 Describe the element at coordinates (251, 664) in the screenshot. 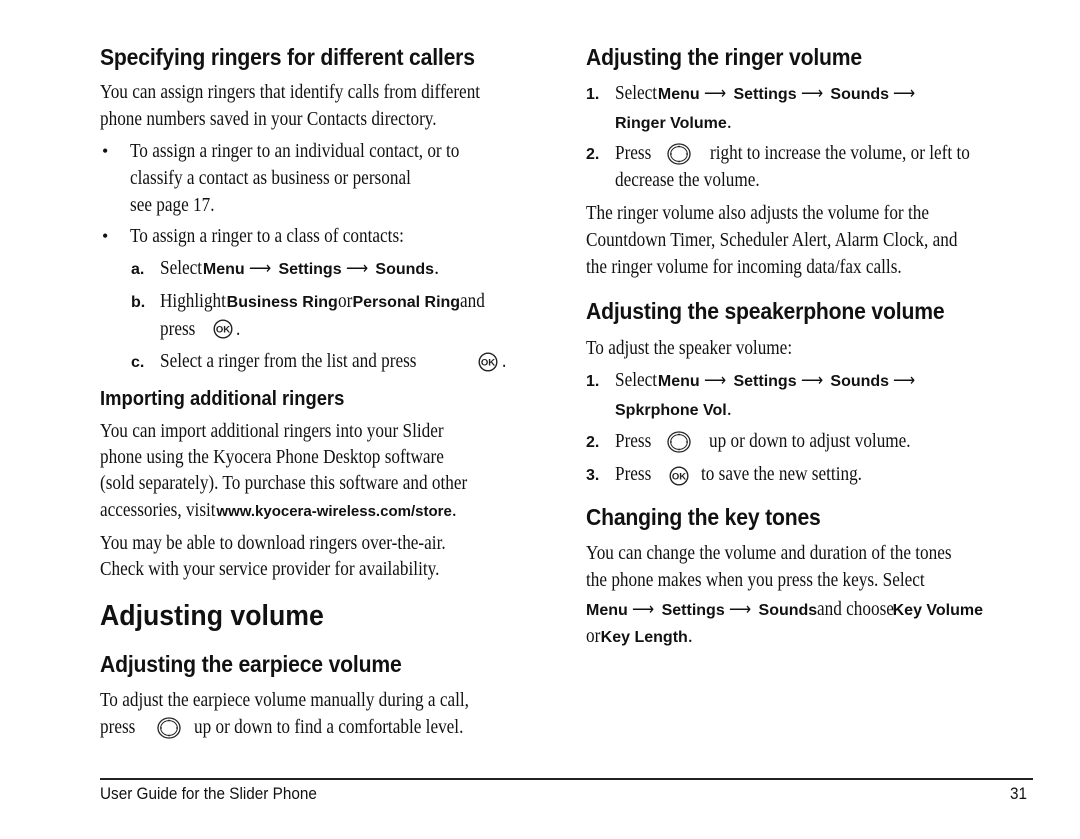

I see `heading-earpiece-volume: Adjusting the earpiece volume` at that location.